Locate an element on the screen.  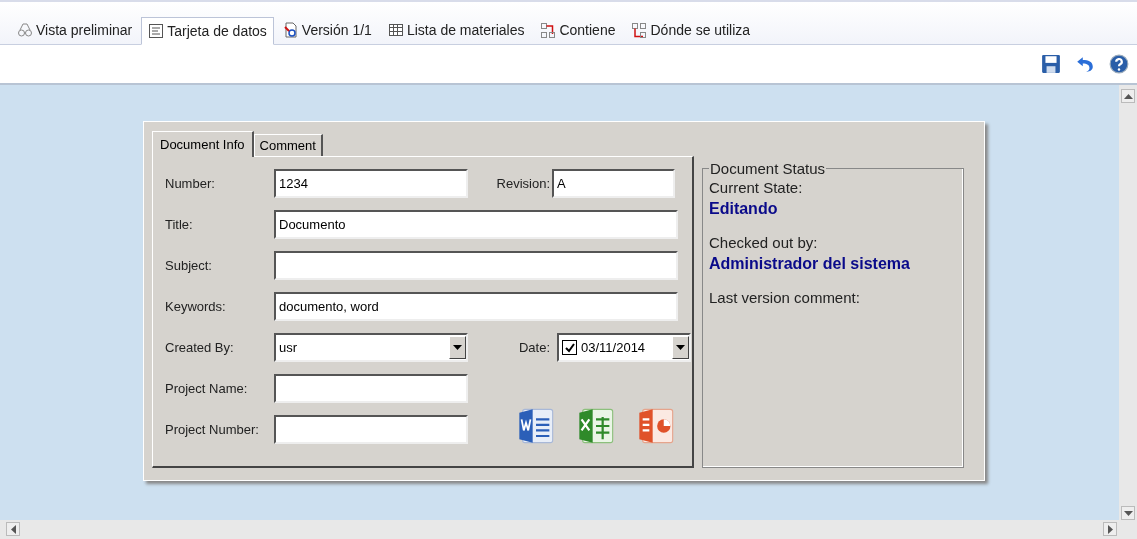
view-tab: Contiene is located at coordinates (578, 30).